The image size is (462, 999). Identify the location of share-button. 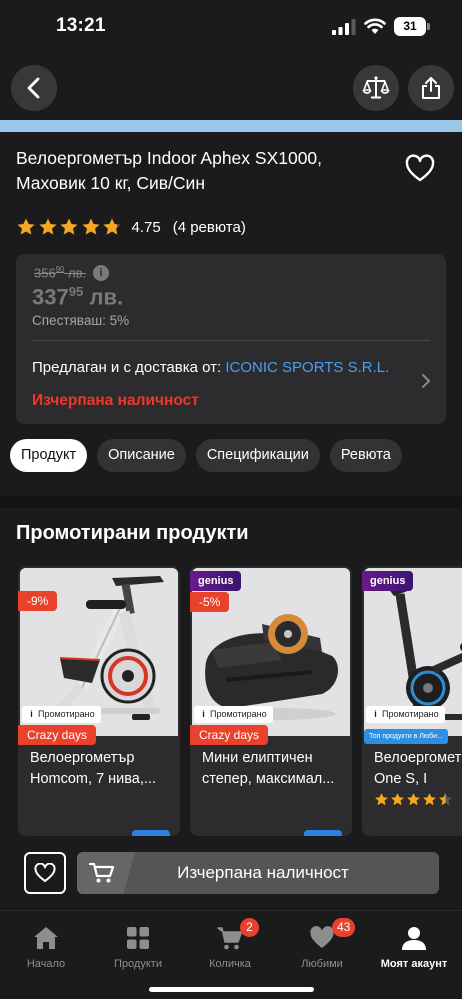
(431, 88).